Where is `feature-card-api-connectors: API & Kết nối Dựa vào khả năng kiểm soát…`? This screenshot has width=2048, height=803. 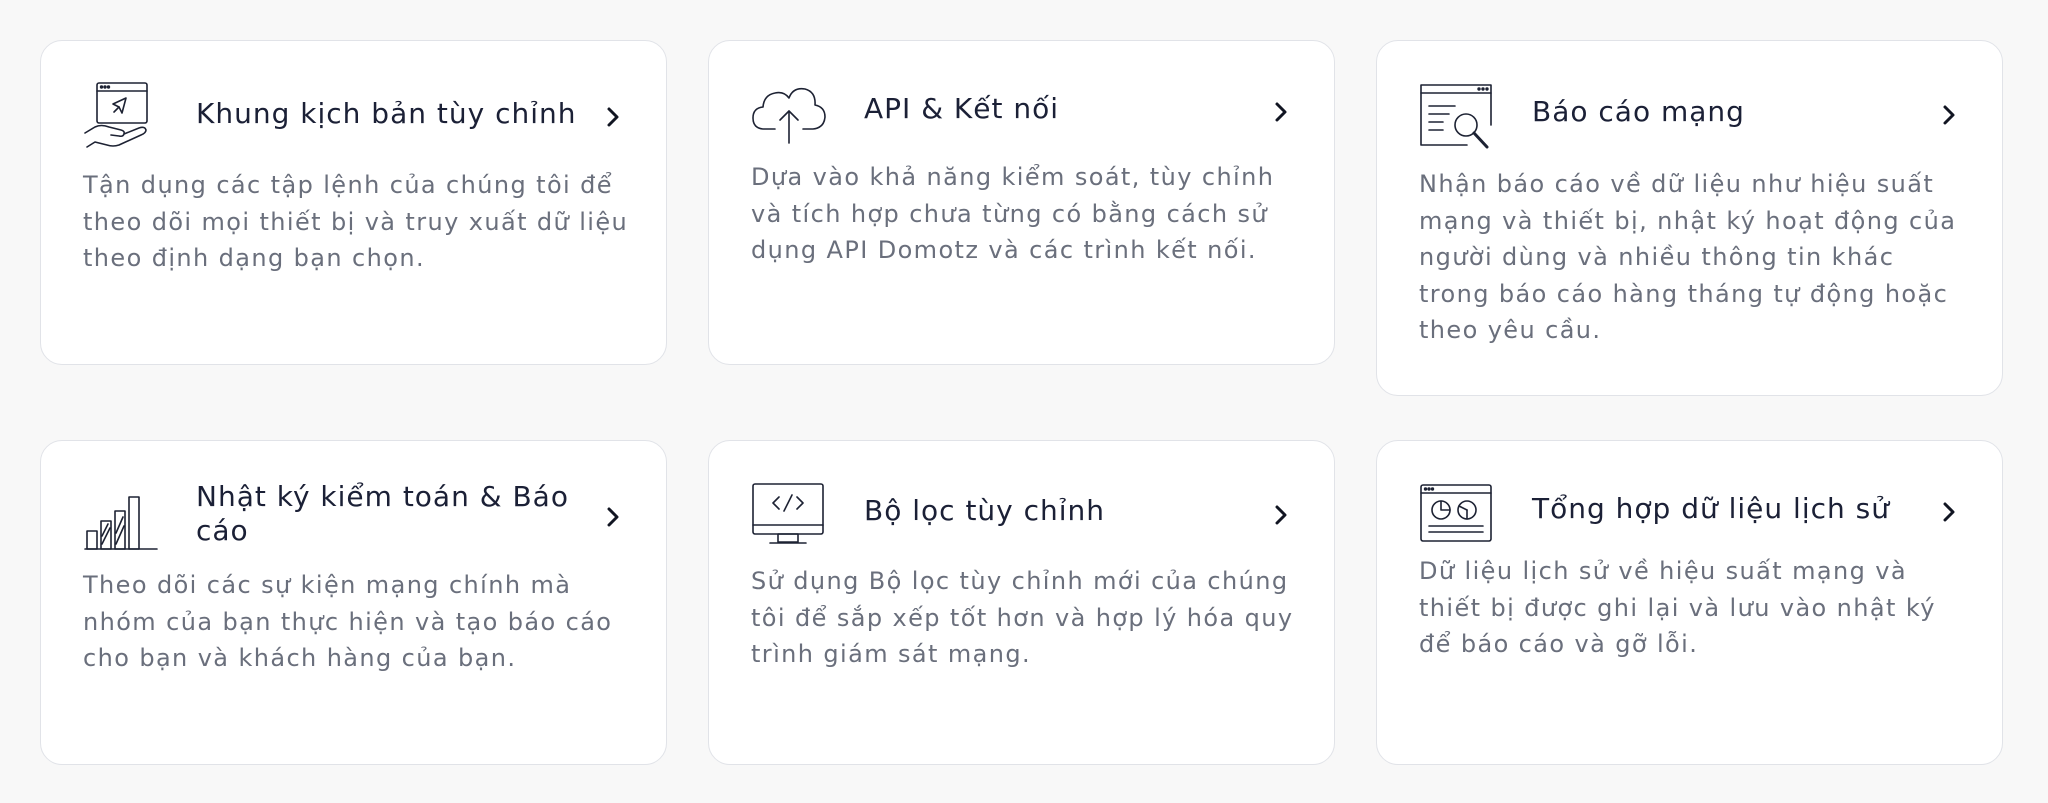 feature-card-api-connectors: API & Kết nối Dựa vào khả năng kiểm soát… is located at coordinates (1021, 202).